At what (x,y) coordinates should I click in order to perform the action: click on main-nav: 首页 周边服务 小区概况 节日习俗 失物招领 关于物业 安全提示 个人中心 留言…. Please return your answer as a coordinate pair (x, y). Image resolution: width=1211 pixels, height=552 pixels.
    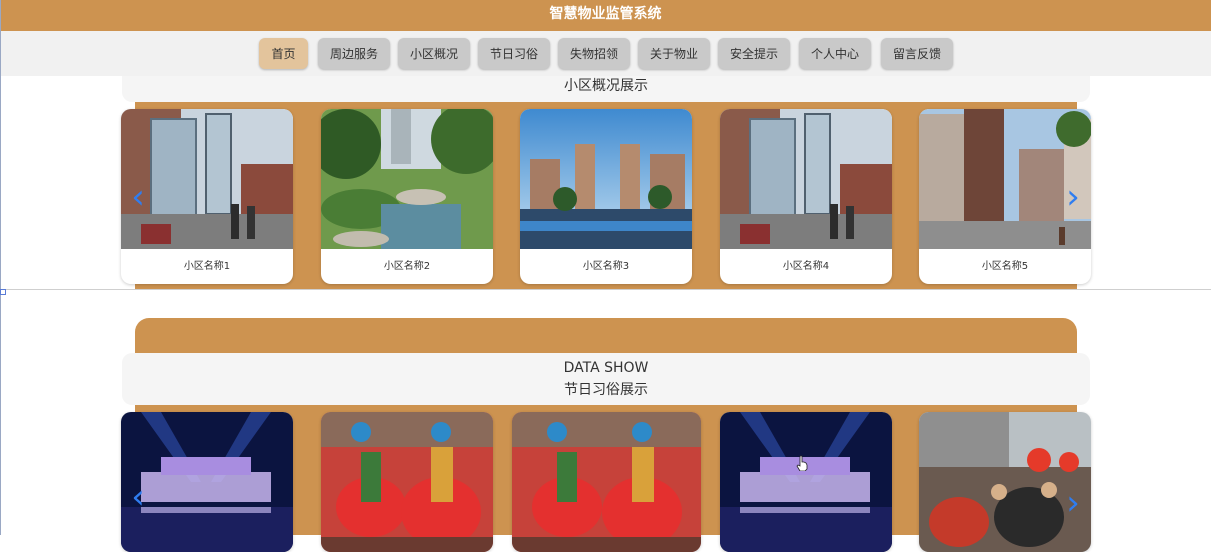
    Looking at the image, I should click on (605, 53).